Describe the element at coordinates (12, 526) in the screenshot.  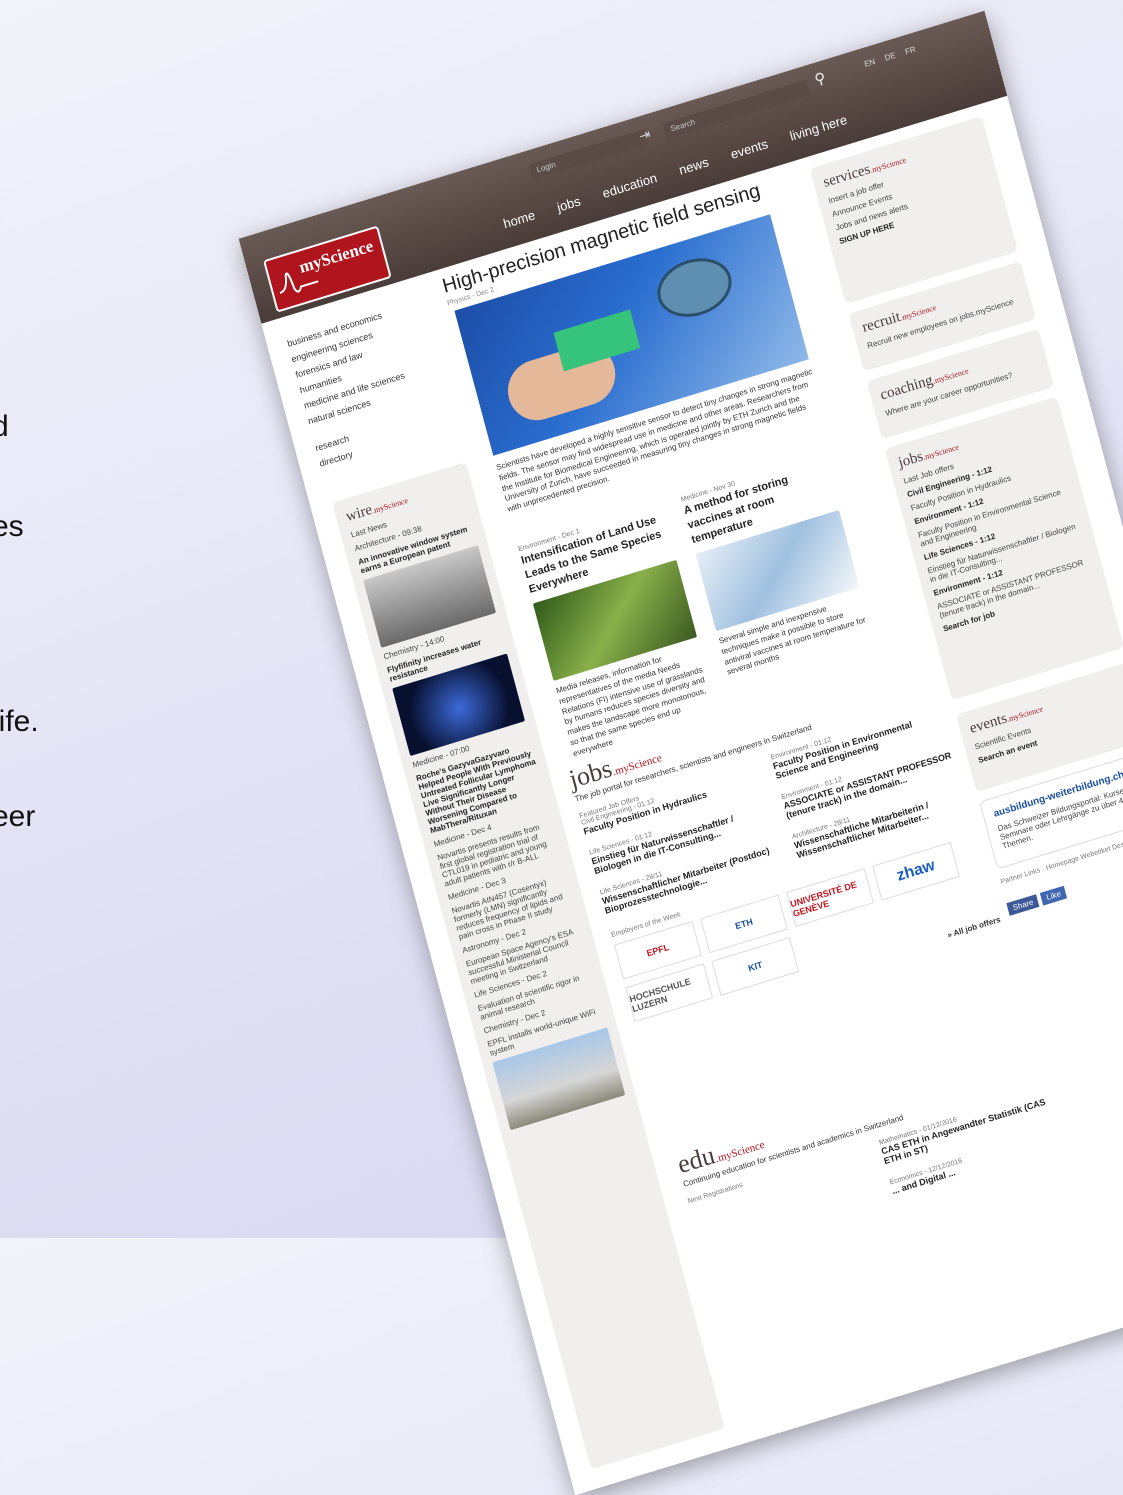
I see `slide-text-fragment: es` at that location.